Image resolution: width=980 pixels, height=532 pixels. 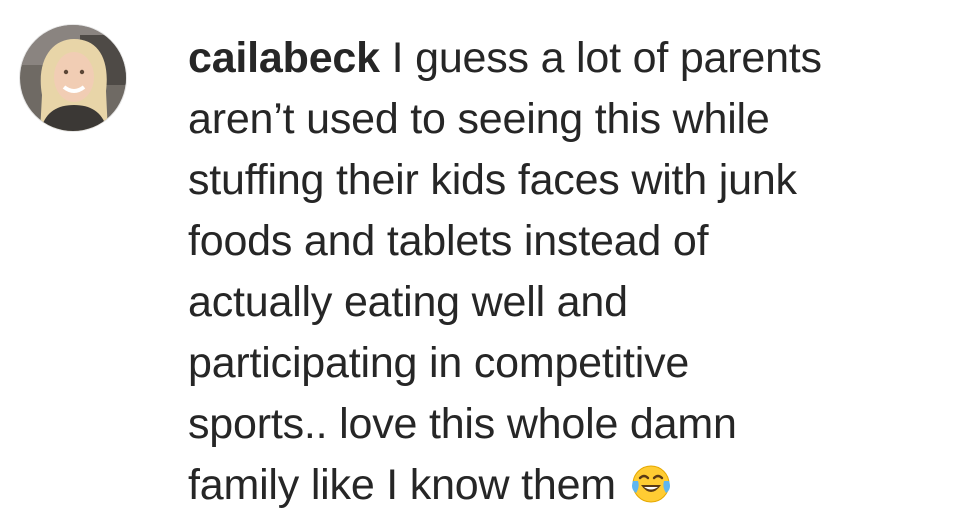 What do you see at coordinates (650, 484) in the screenshot?
I see `face-with-tears-of-joy-icon` at bounding box center [650, 484].